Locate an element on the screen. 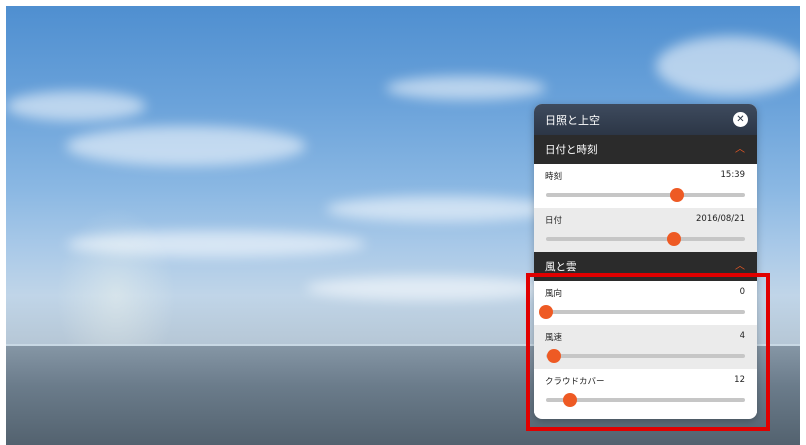  panel-header: 日照と上空 ✕ is located at coordinates (645, 119).